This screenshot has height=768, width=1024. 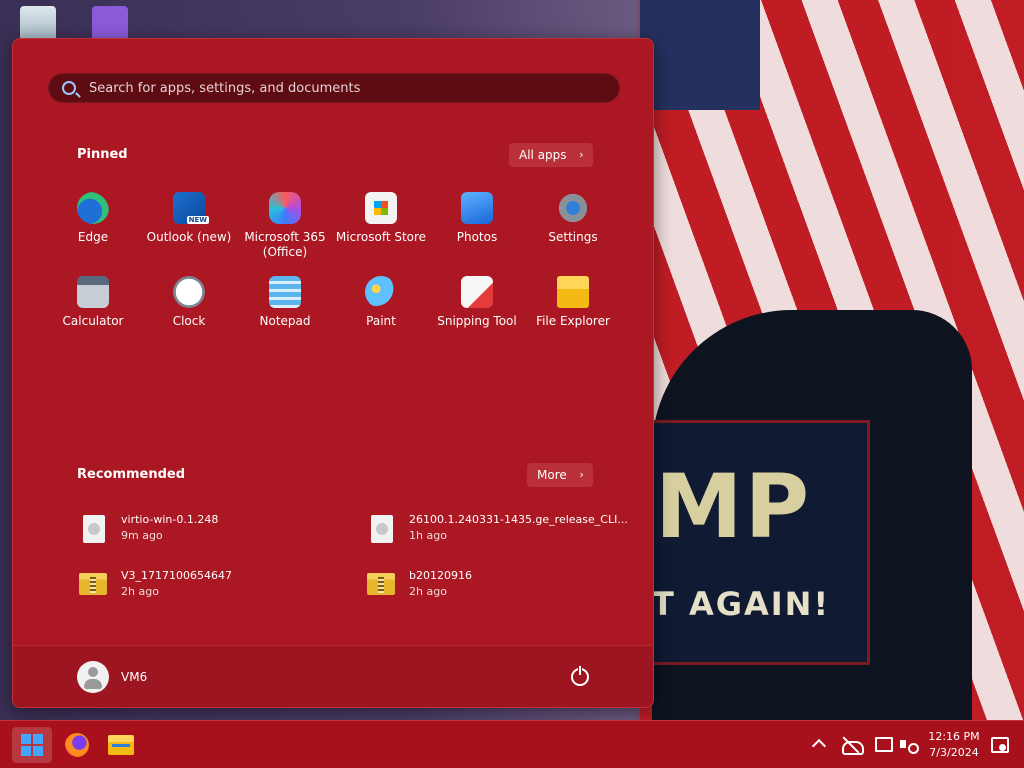 I want to click on paint-icon, so click(x=381, y=292).